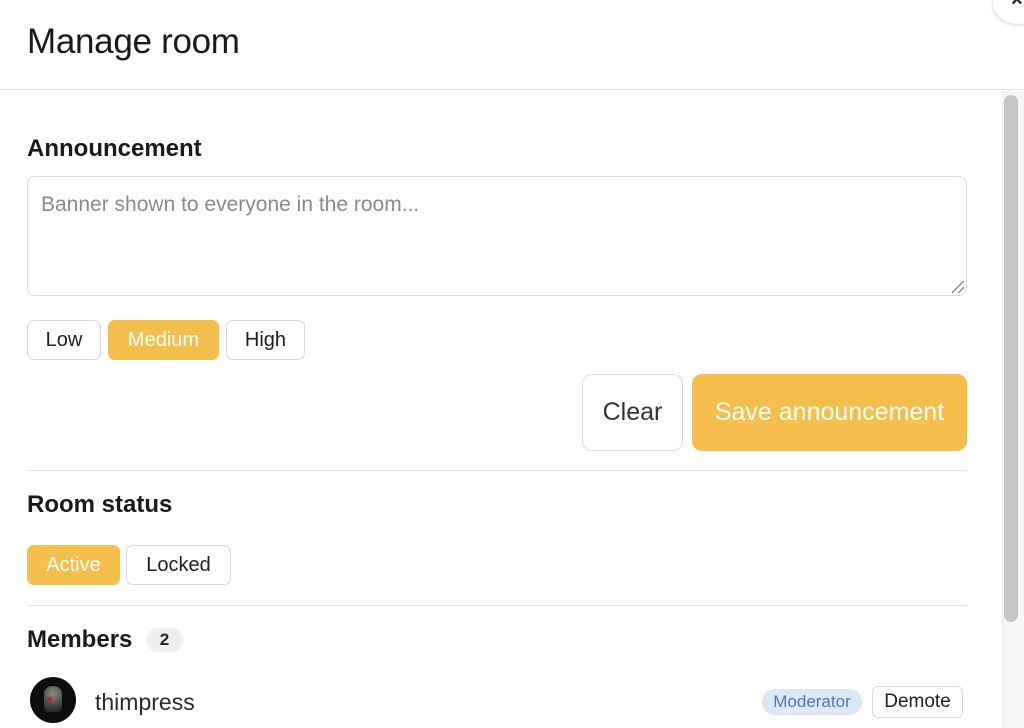  Describe the element at coordinates (812, 702) in the screenshot. I see `role-badge: Moderator` at that location.